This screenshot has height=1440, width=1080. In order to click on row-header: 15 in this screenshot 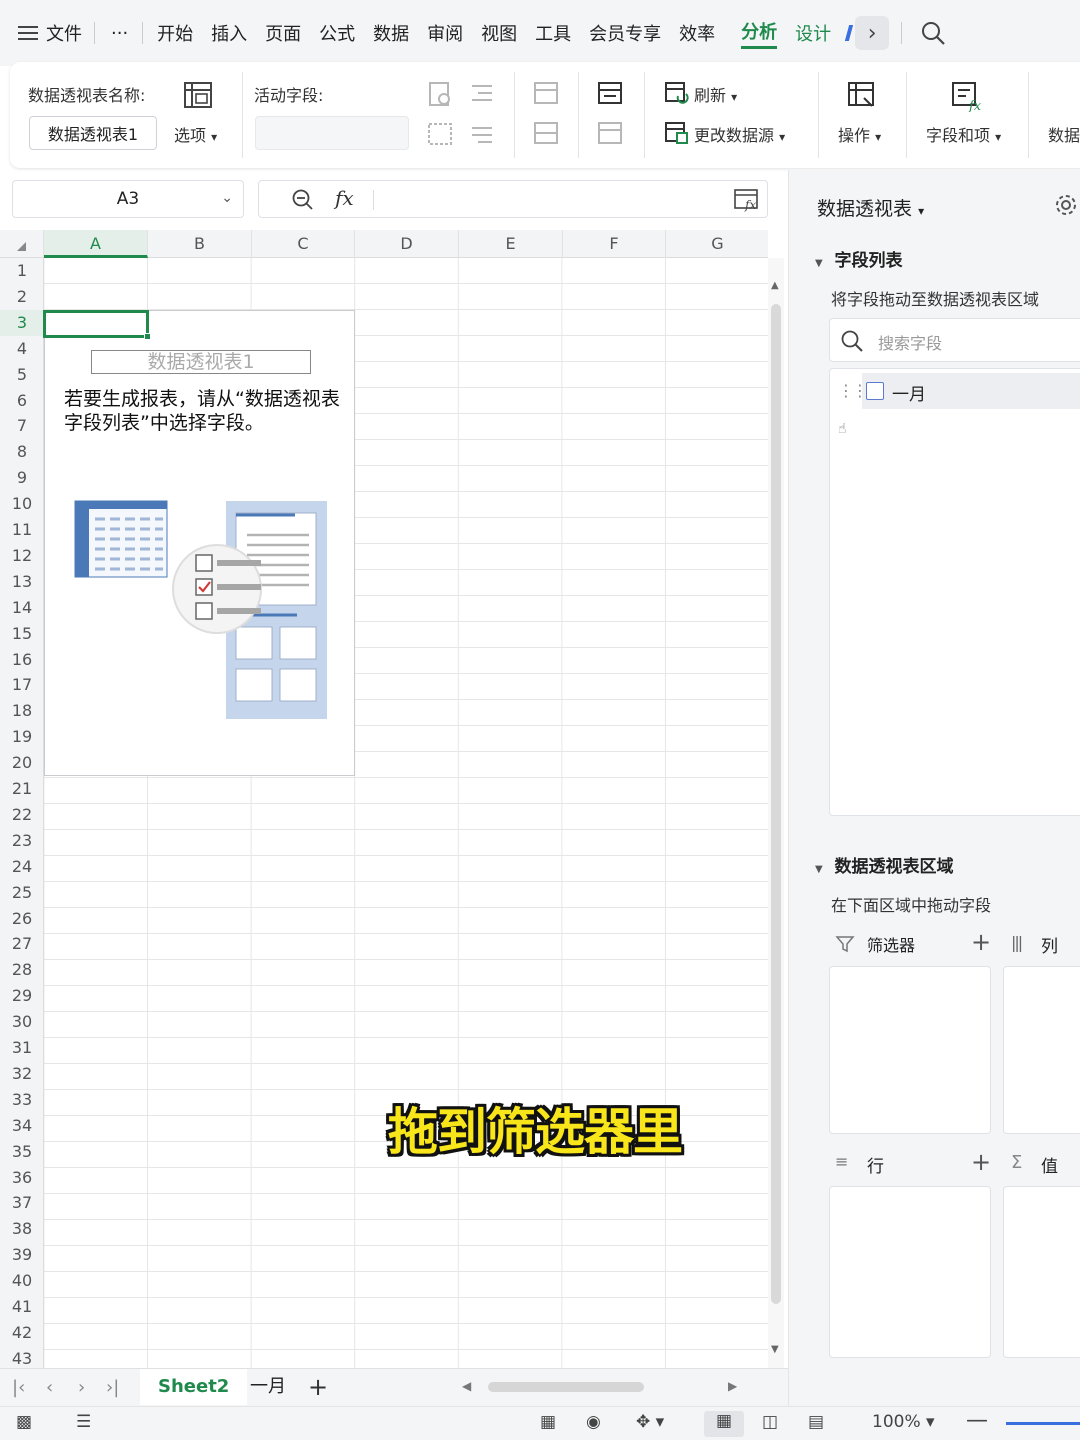, I will do `click(22, 634)`.